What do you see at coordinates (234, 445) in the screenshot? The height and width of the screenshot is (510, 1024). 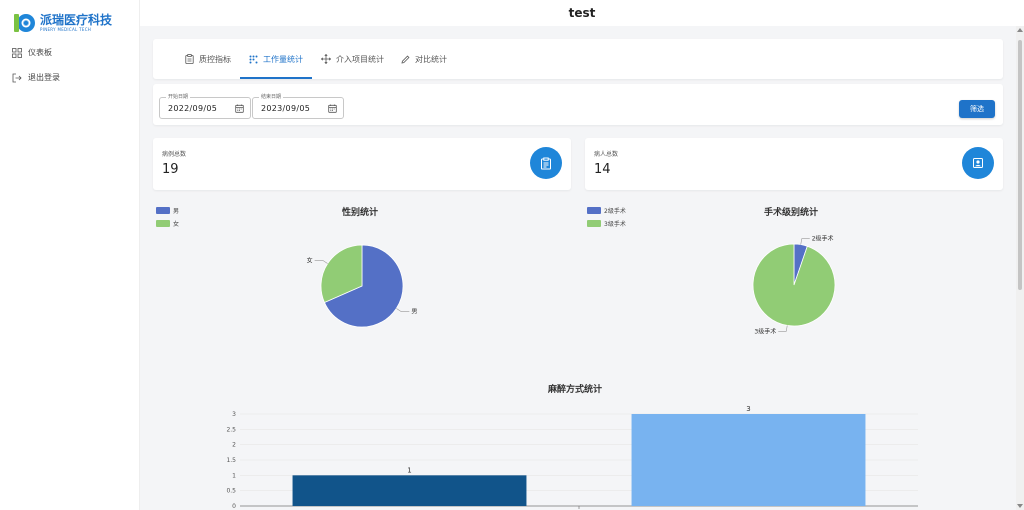 I see `y-tick-label: 2` at bounding box center [234, 445].